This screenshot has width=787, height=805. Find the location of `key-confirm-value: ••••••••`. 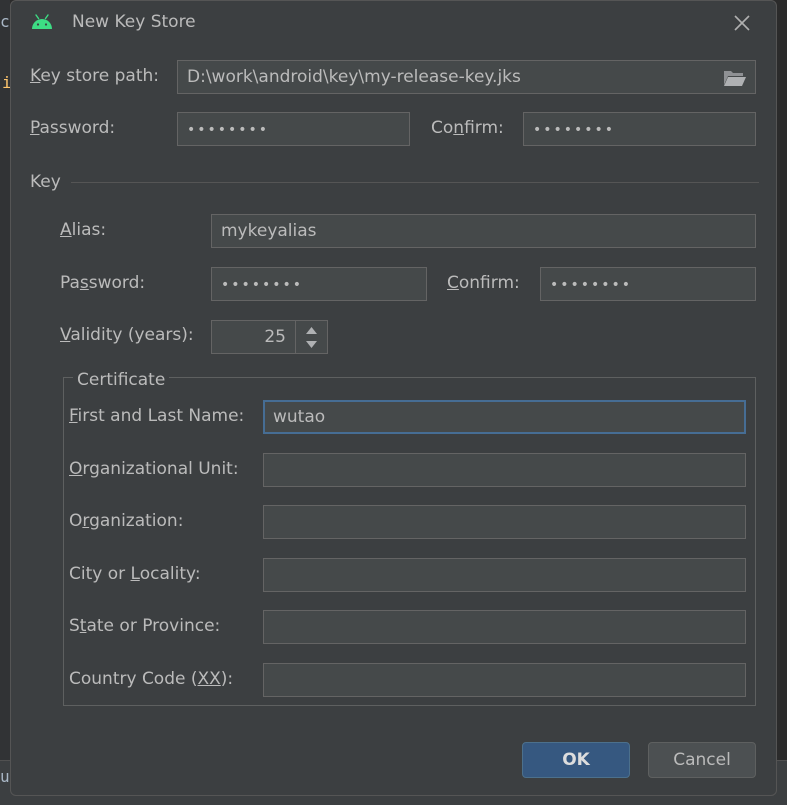

key-confirm-value: •••••••• is located at coordinates (591, 285).